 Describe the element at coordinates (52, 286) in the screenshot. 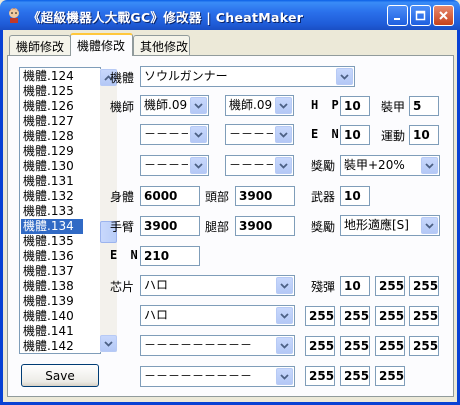

I see `list-item: 機體.138` at that location.